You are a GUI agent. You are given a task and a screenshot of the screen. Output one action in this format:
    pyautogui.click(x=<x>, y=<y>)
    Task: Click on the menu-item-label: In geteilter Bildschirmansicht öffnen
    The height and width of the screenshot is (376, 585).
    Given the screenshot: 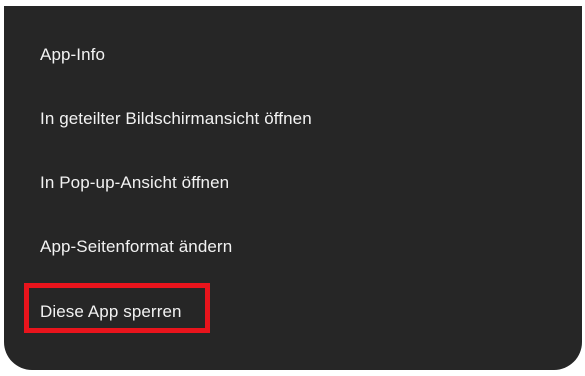 What is the action you would take?
    pyautogui.click(x=176, y=118)
    